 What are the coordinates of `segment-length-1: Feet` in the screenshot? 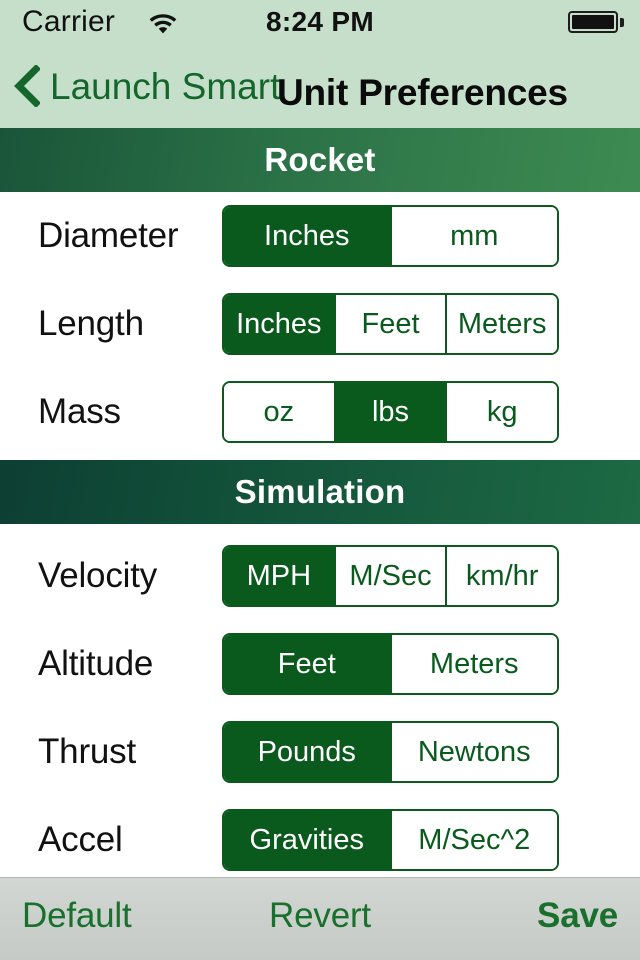 It's located at (389, 324).